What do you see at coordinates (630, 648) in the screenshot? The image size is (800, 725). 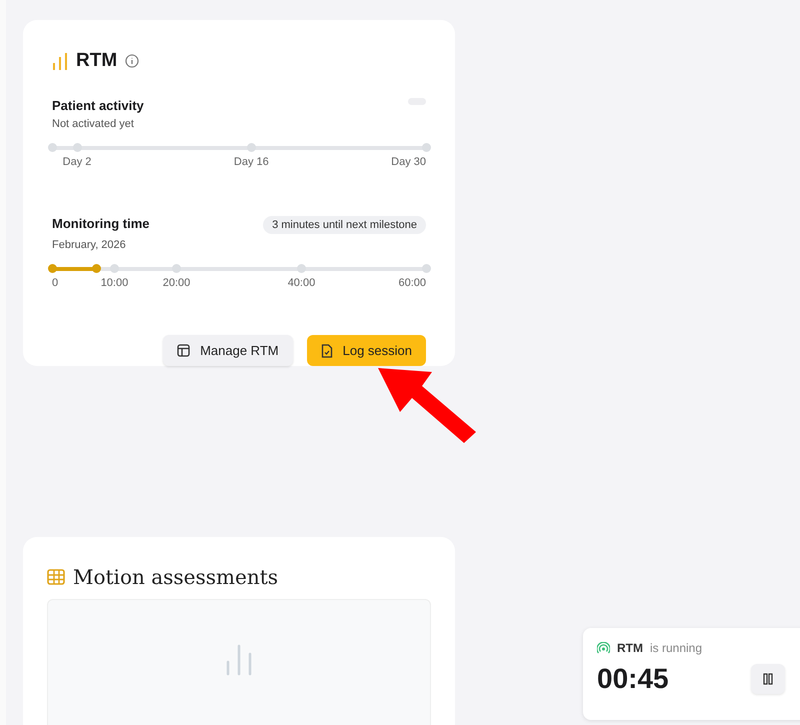 I see `timer-title: RTM` at bounding box center [630, 648].